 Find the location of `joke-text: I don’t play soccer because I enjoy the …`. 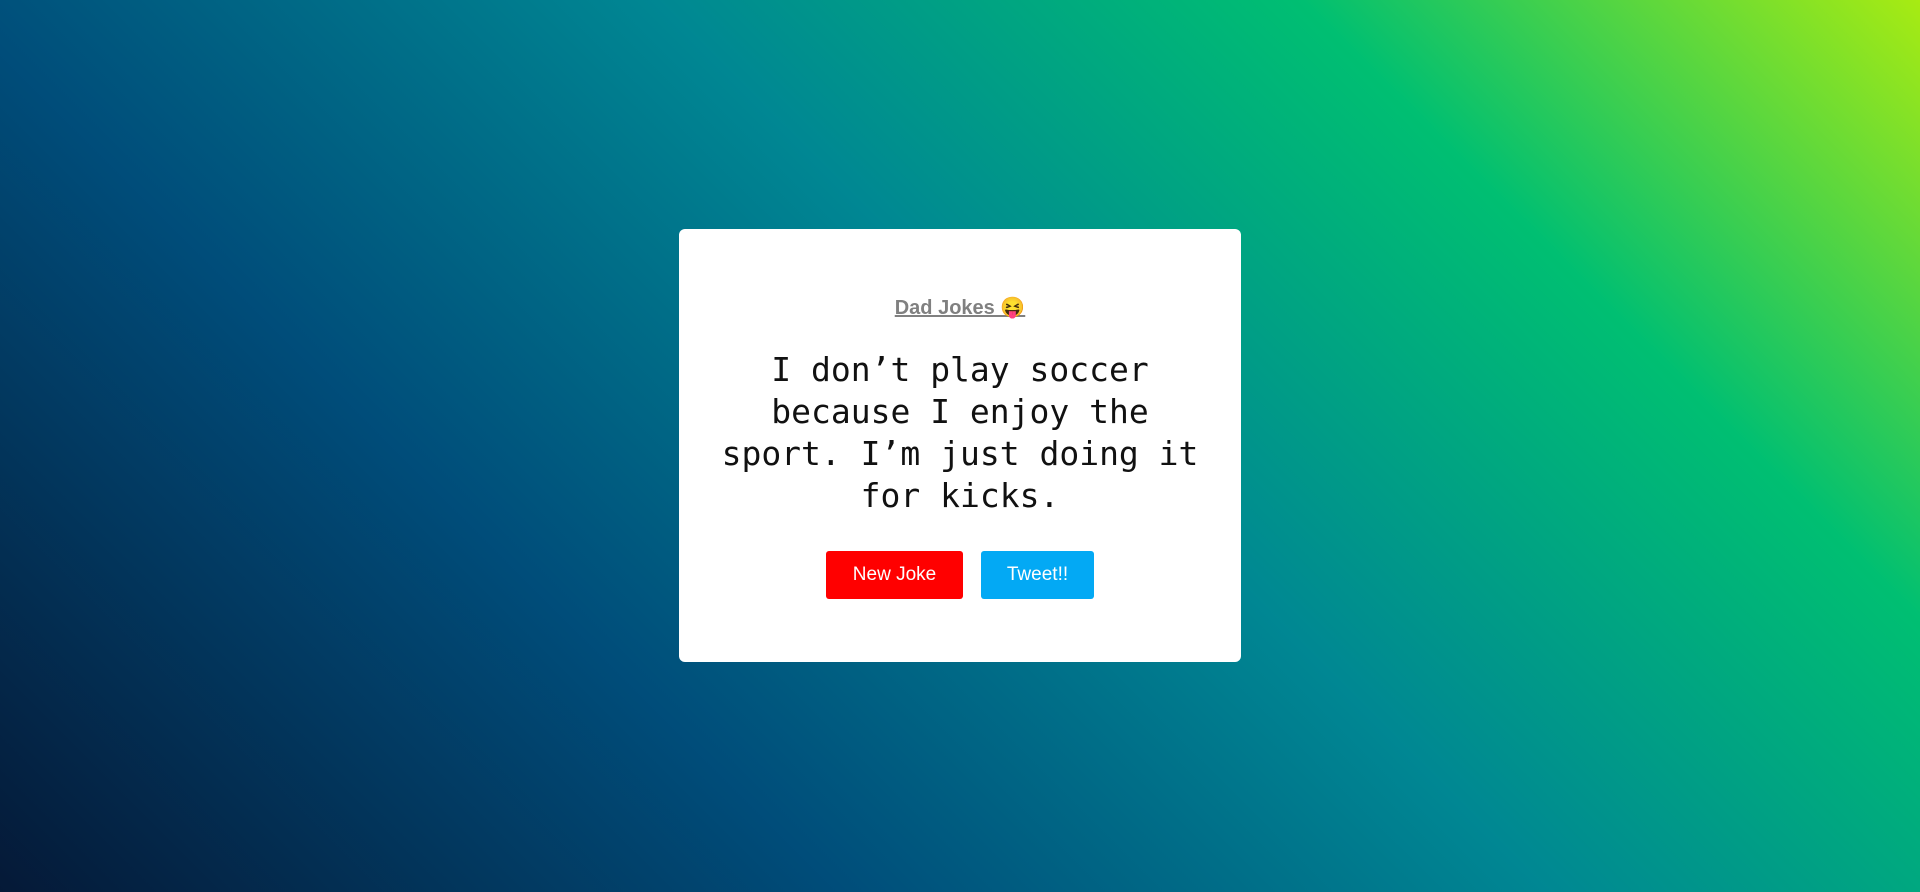

joke-text: I don’t play soccer because I enjoy the … is located at coordinates (960, 432).